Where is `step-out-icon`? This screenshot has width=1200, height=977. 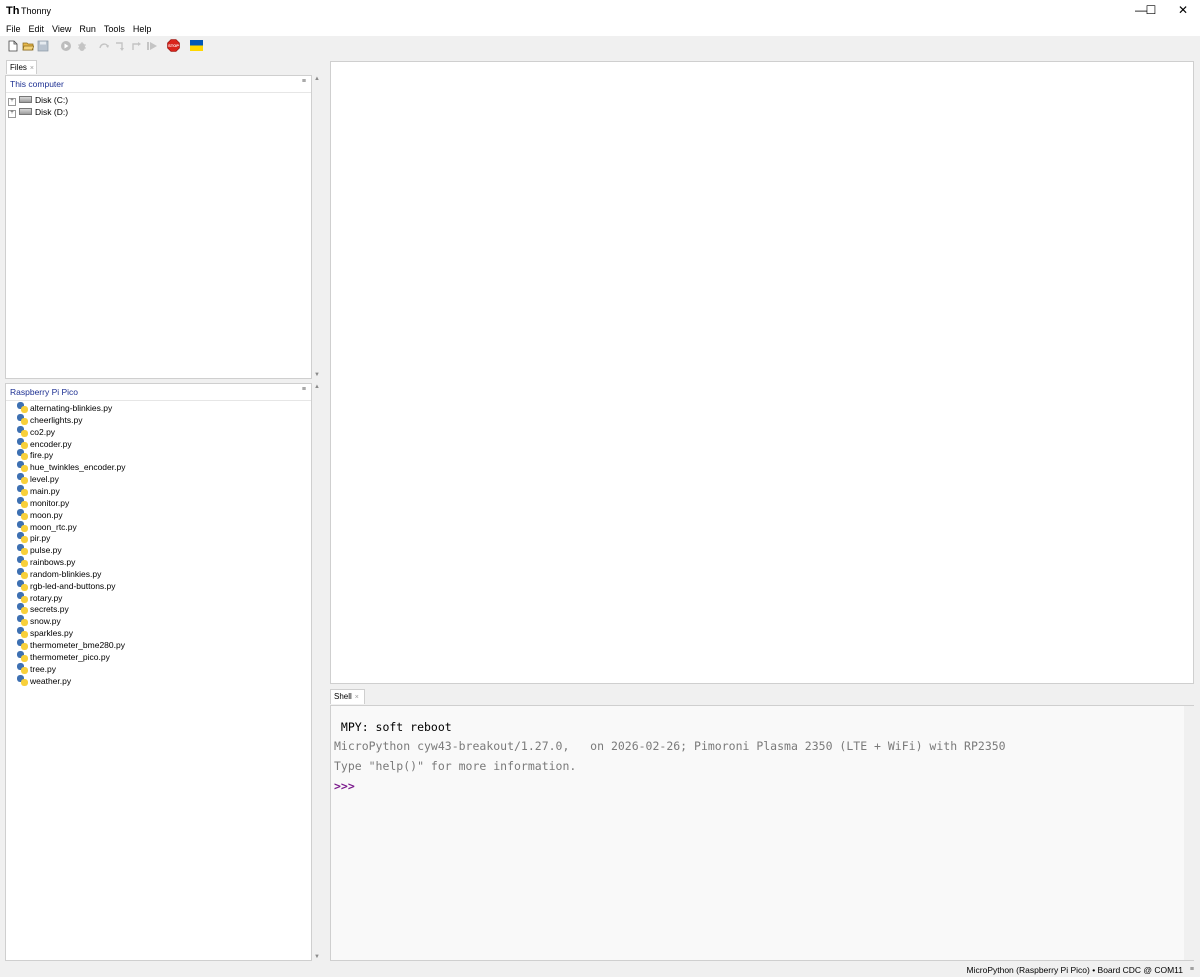
step-out-icon is located at coordinates (136, 46).